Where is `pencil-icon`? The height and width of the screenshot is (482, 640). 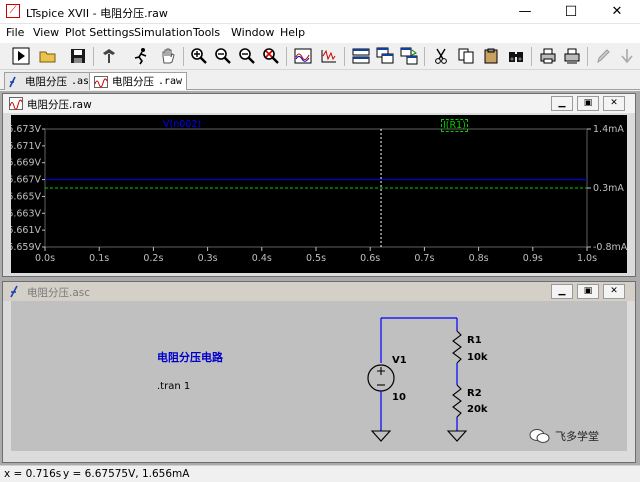 pencil-icon is located at coordinates (603, 56).